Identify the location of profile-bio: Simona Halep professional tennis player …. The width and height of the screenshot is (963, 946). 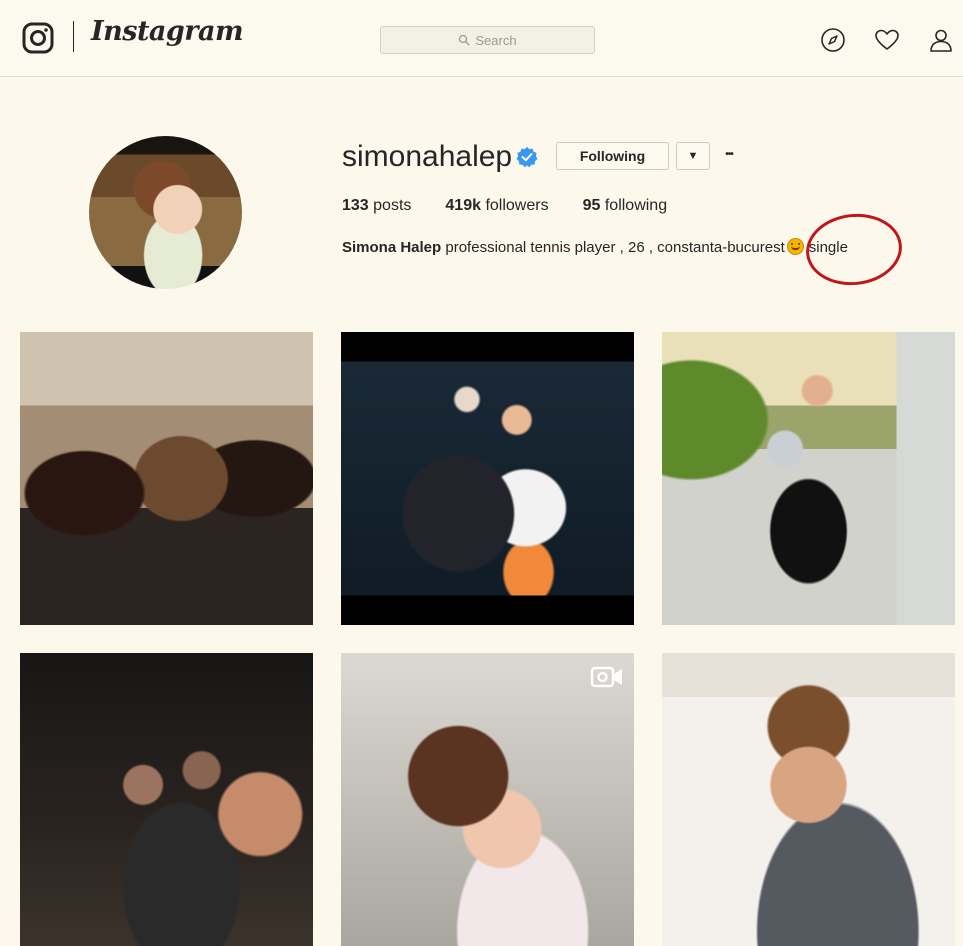
(595, 247).